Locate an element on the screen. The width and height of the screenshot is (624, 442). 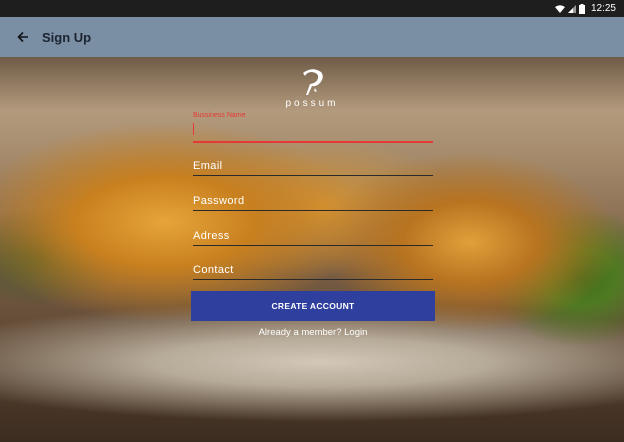
address-underline is located at coordinates (313, 245).